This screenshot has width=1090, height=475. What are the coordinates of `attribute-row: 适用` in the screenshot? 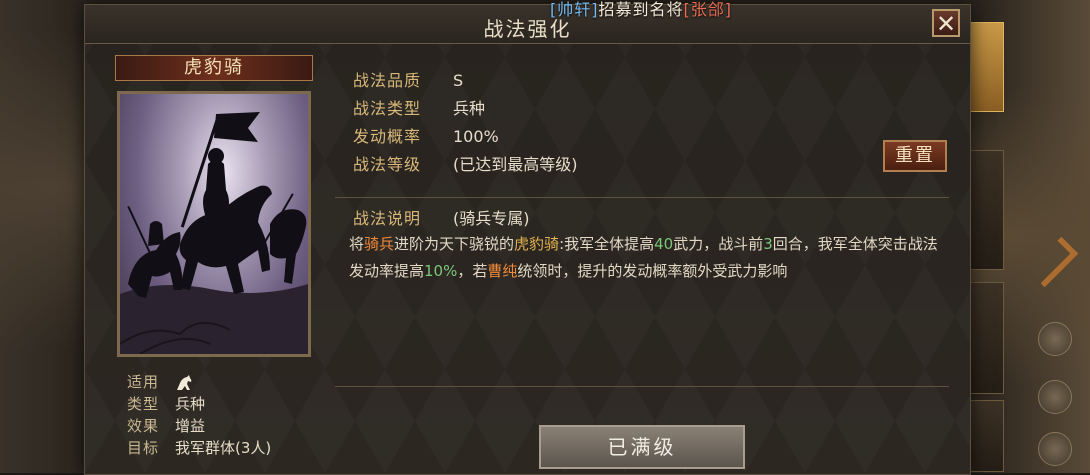 It's located at (199, 382).